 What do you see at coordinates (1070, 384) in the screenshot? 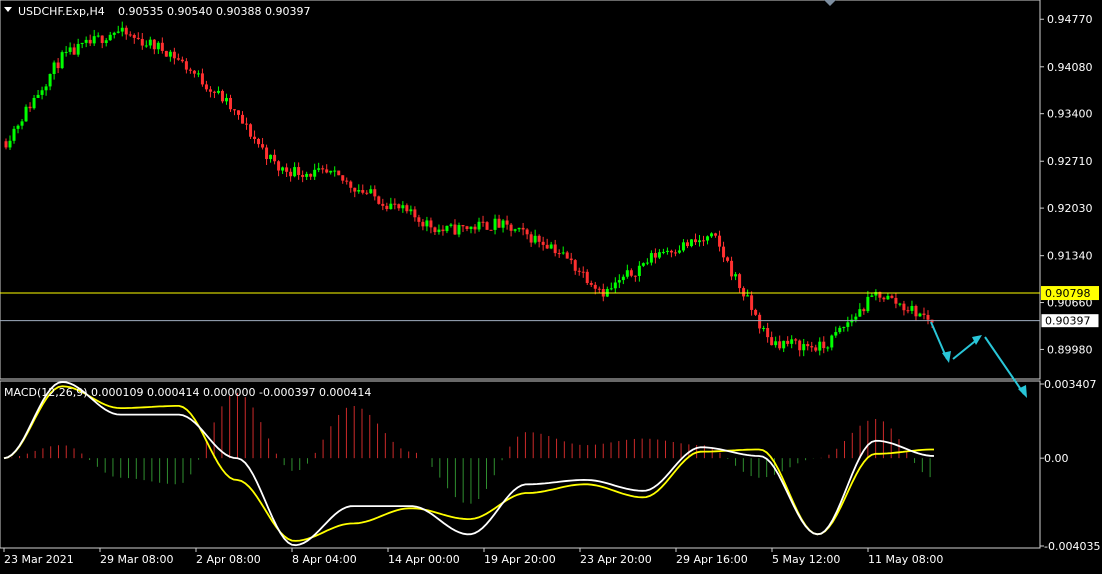
I see `macd-tick-label: 0.003407` at bounding box center [1070, 384].